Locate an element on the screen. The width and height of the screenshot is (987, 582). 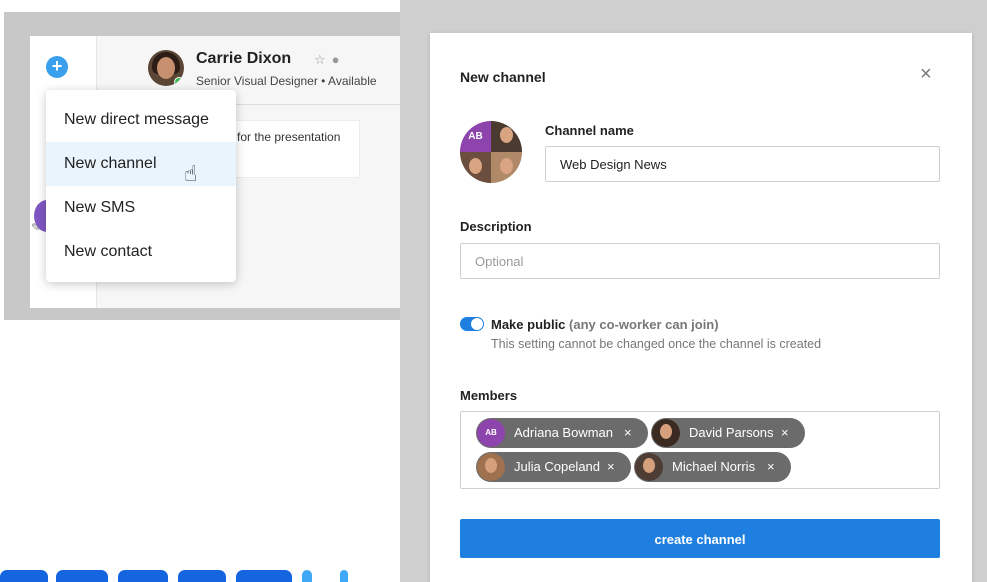
avatar: AB is located at coordinates (491, 433).